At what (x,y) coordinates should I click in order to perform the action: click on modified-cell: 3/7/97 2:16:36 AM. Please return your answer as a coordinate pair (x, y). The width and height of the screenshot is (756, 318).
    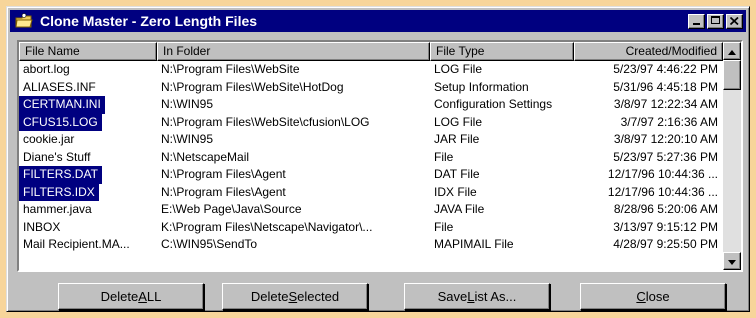
    Looking at the image, I should click on (648, 123).